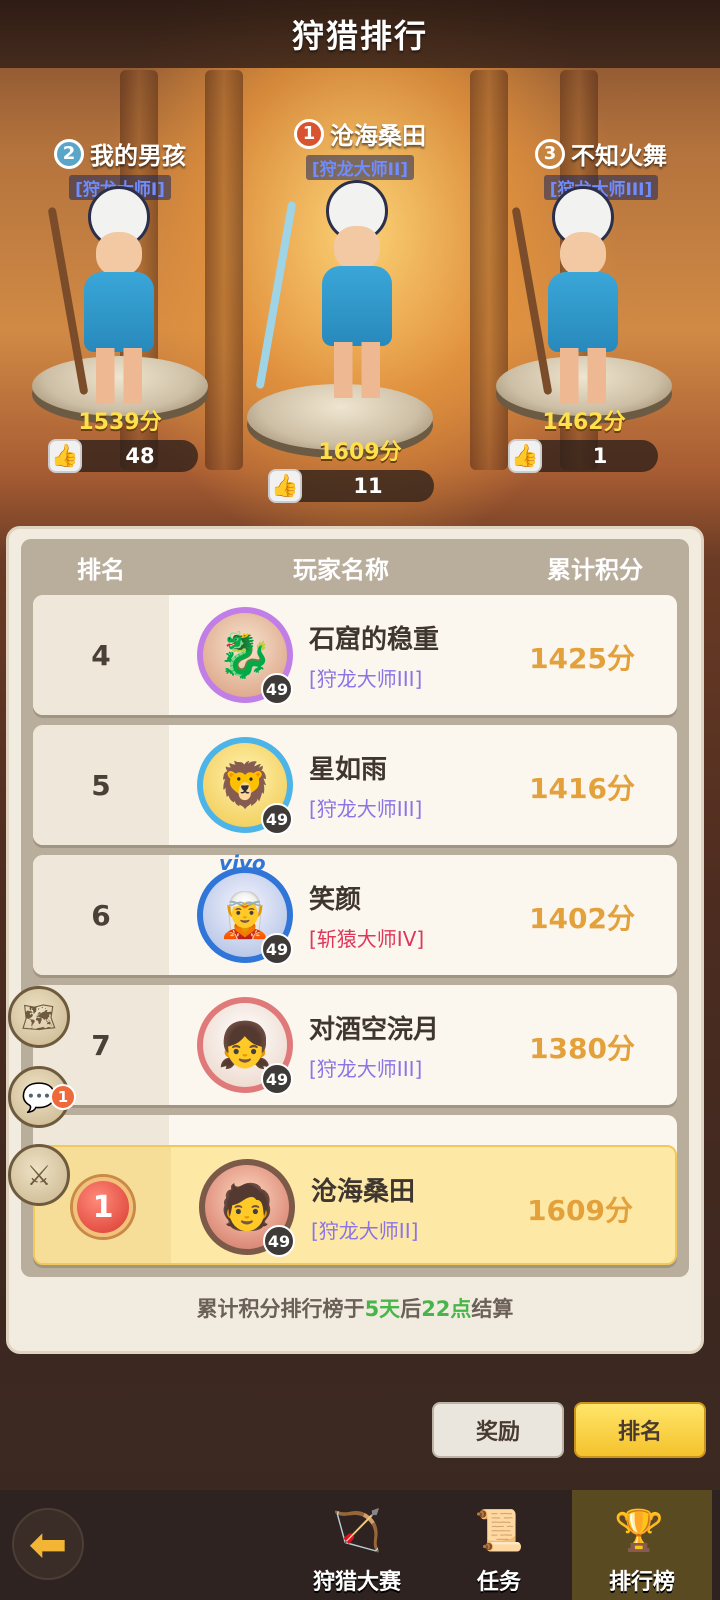 Image resolution: width=720 pixels, height=1600 pixels. I want to click on like-button: 👍 48, so click(123, 456).